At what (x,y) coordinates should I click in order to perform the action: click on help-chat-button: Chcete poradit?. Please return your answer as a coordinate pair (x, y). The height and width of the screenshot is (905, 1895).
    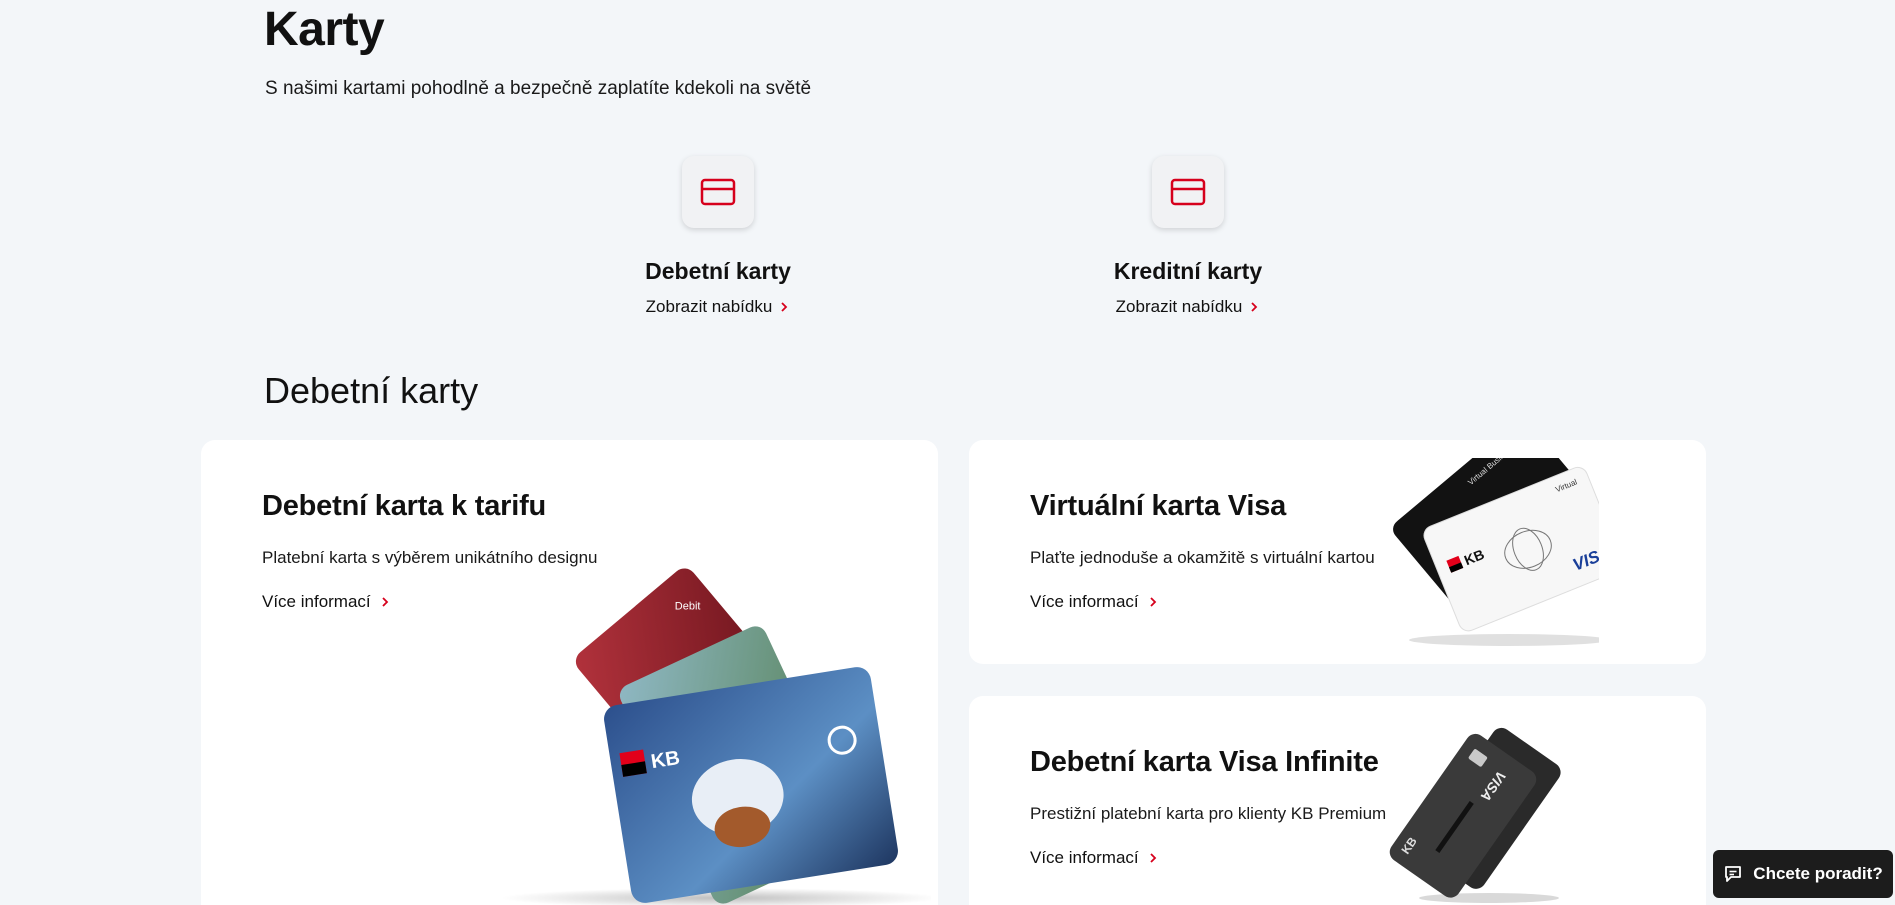
    Looking at the image, I should click on (1803, 874).